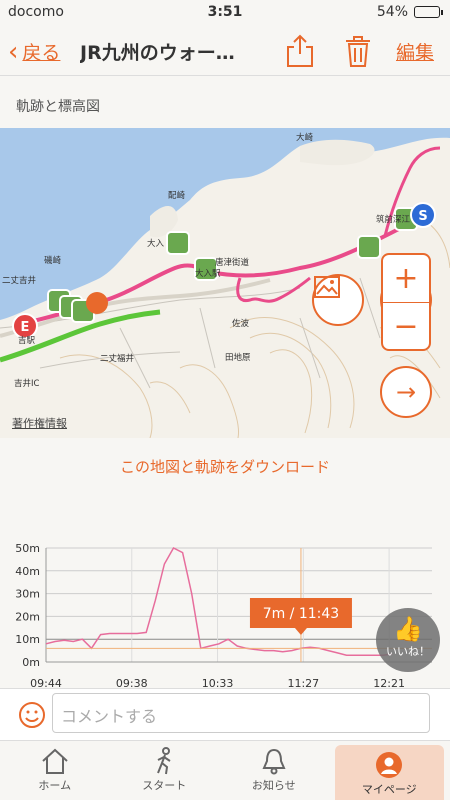 The image size is (450, 800). Describe the element at coordinates (300, 51) in the screenshot. I see `share-icon` at that location.